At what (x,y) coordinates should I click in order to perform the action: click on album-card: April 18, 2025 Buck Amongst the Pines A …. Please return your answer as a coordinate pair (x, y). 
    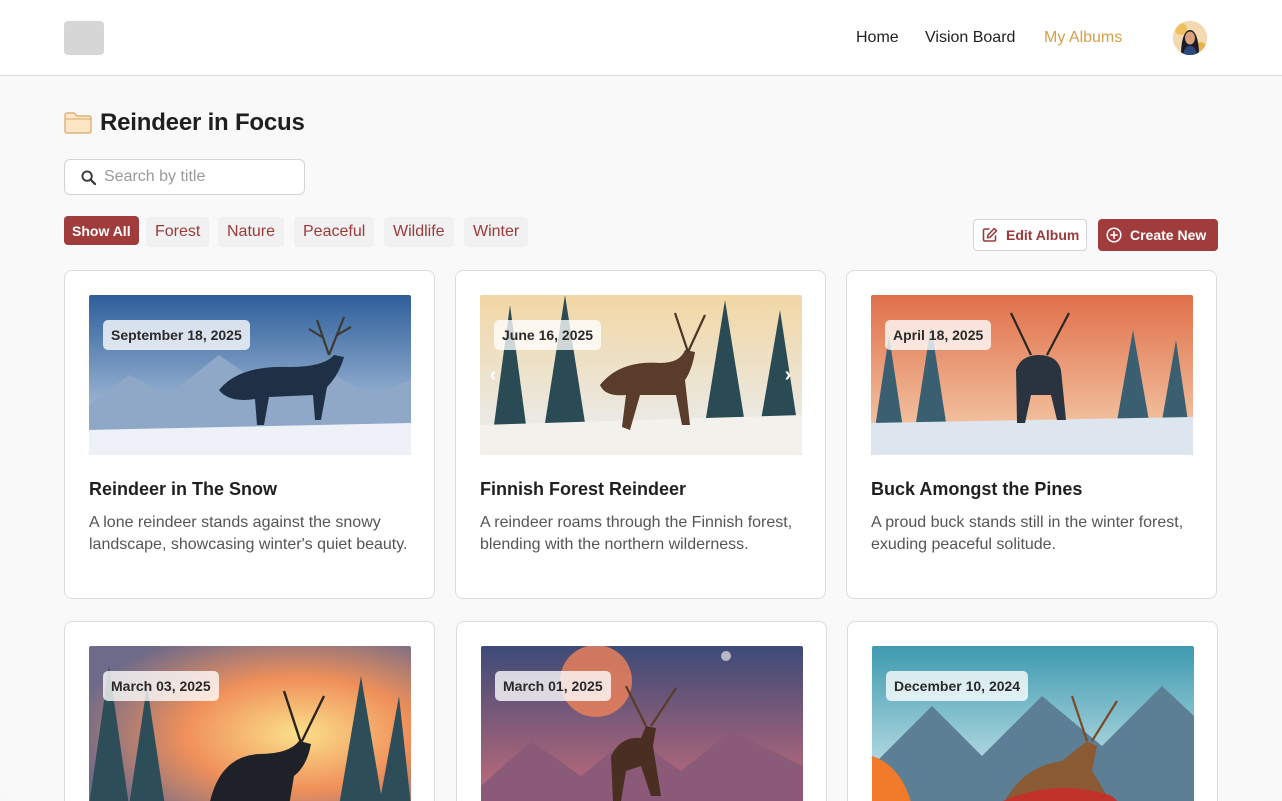
    Looking at the image, I should click on (1031, 434).